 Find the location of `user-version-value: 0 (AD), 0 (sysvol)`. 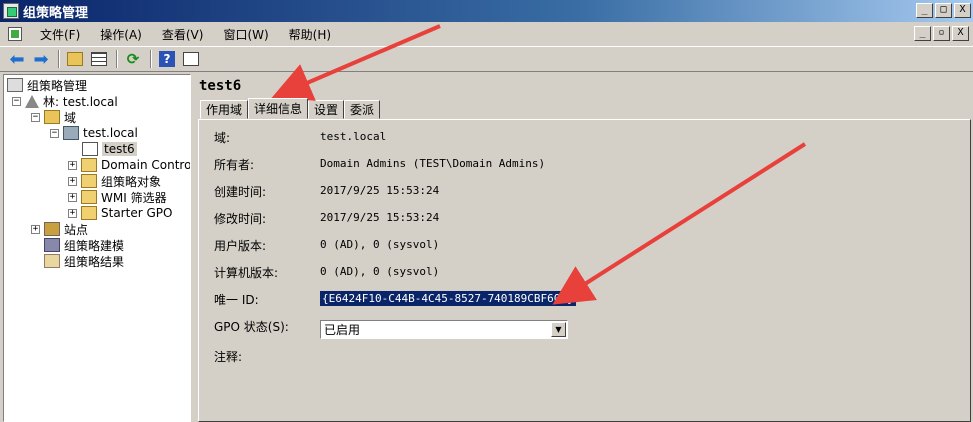

user-version-value: 0 (AD), 0 (sysvol) is located at coordinates (380, 244).